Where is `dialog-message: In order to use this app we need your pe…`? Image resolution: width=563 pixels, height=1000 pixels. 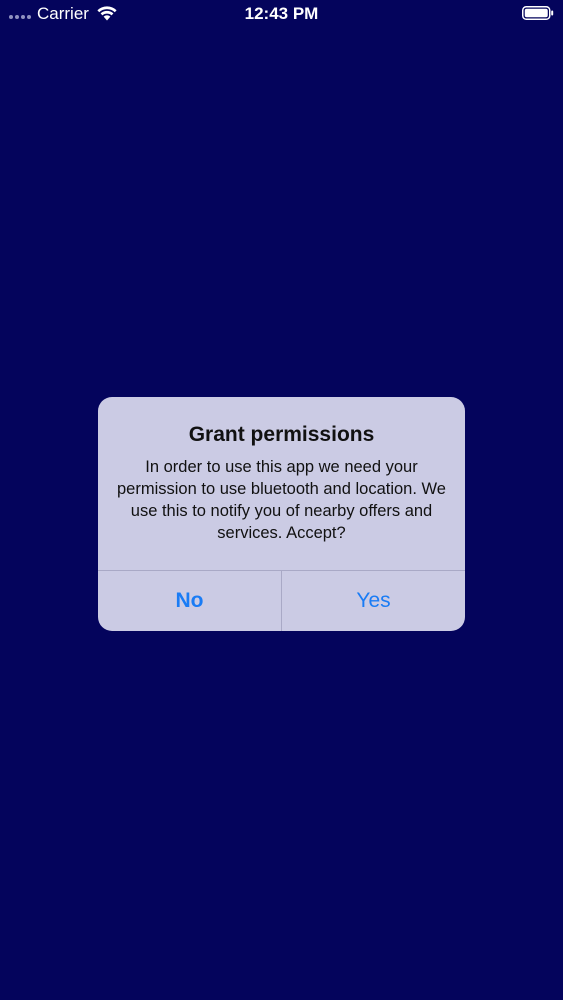
dialog-message: In order to use this app we need your pe… is located at coordinates (281, 500).